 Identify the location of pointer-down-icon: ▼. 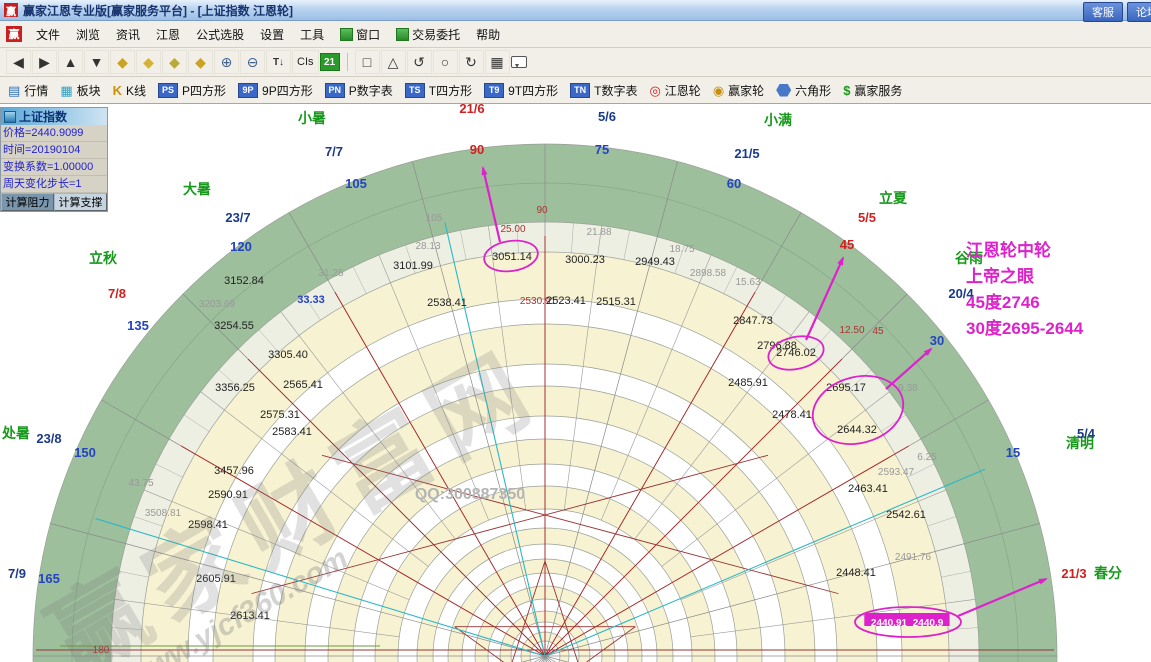
(96, 62).